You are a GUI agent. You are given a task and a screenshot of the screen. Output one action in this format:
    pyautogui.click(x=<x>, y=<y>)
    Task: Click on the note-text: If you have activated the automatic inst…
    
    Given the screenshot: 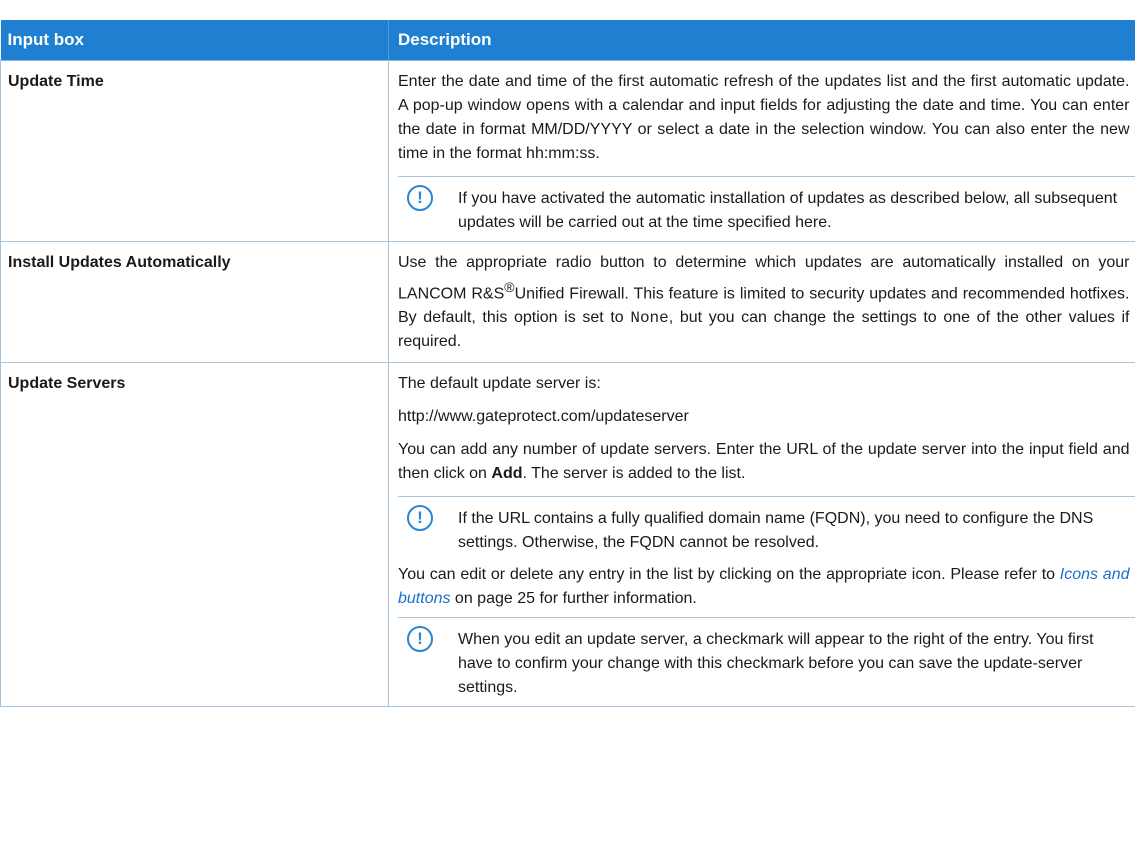 What is the action you would take?
    pyautogui.click(x=788, y=210)
    